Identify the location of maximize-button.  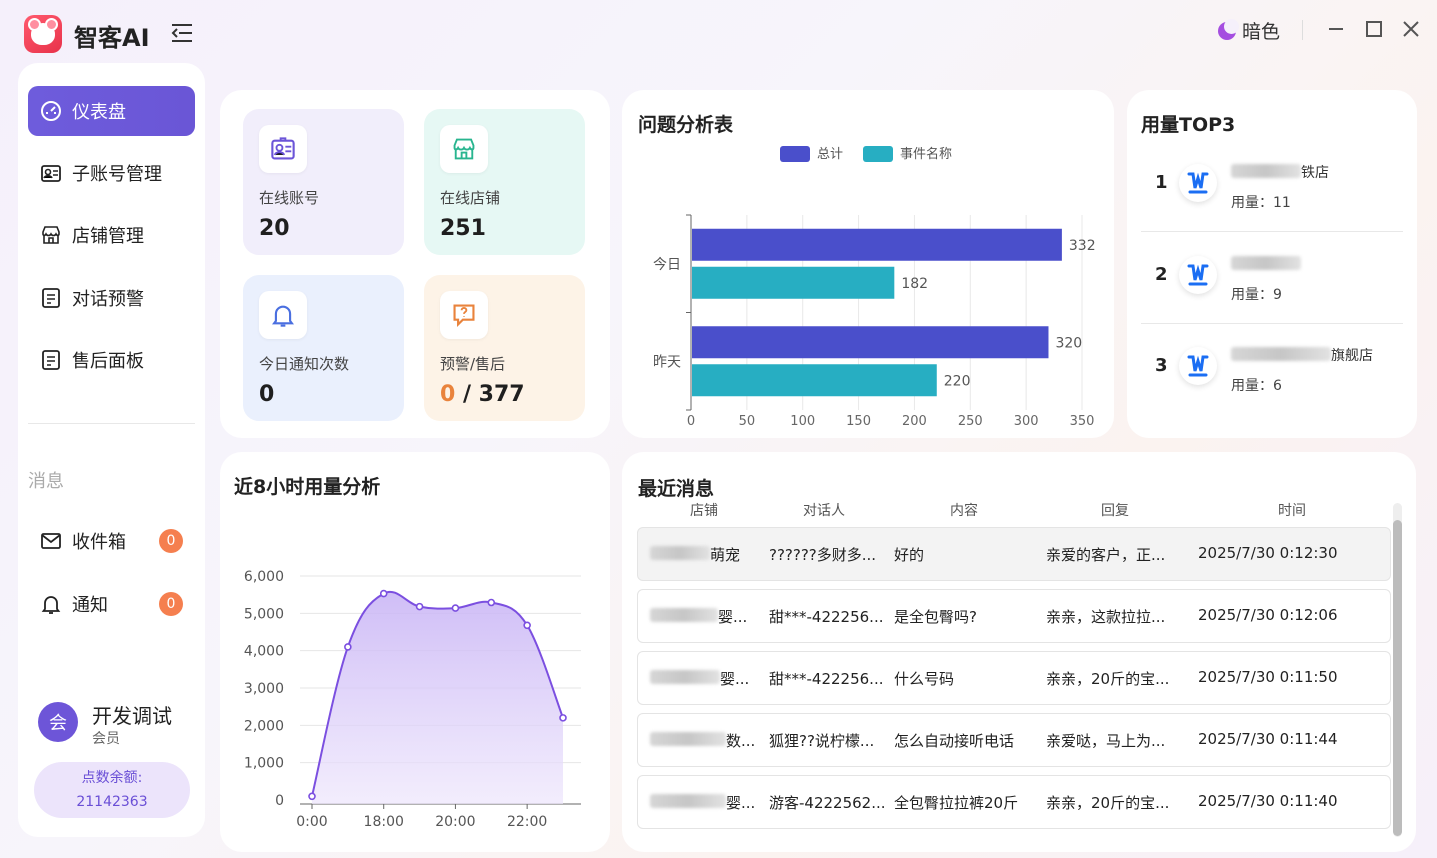
(1374, 29).